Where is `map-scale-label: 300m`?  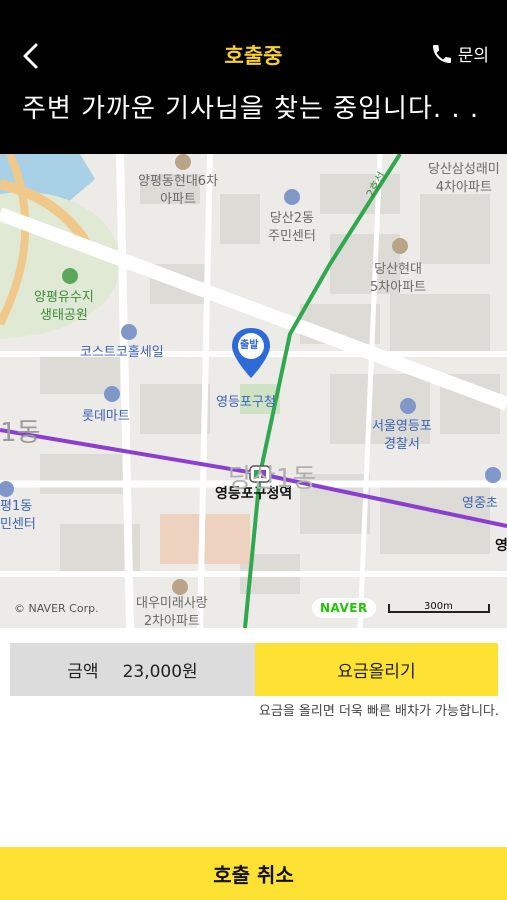
map-scale-label: 300m is located at coordinates (438, 606).